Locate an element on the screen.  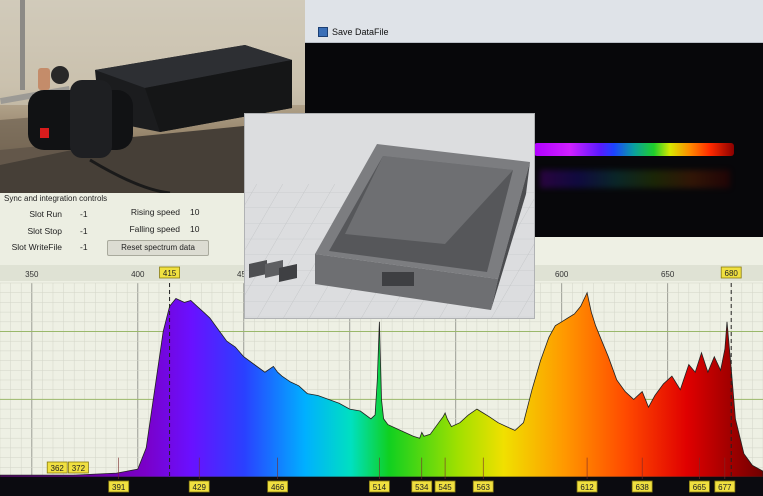
peak-label: 514 is located at coordinates (380, 487).